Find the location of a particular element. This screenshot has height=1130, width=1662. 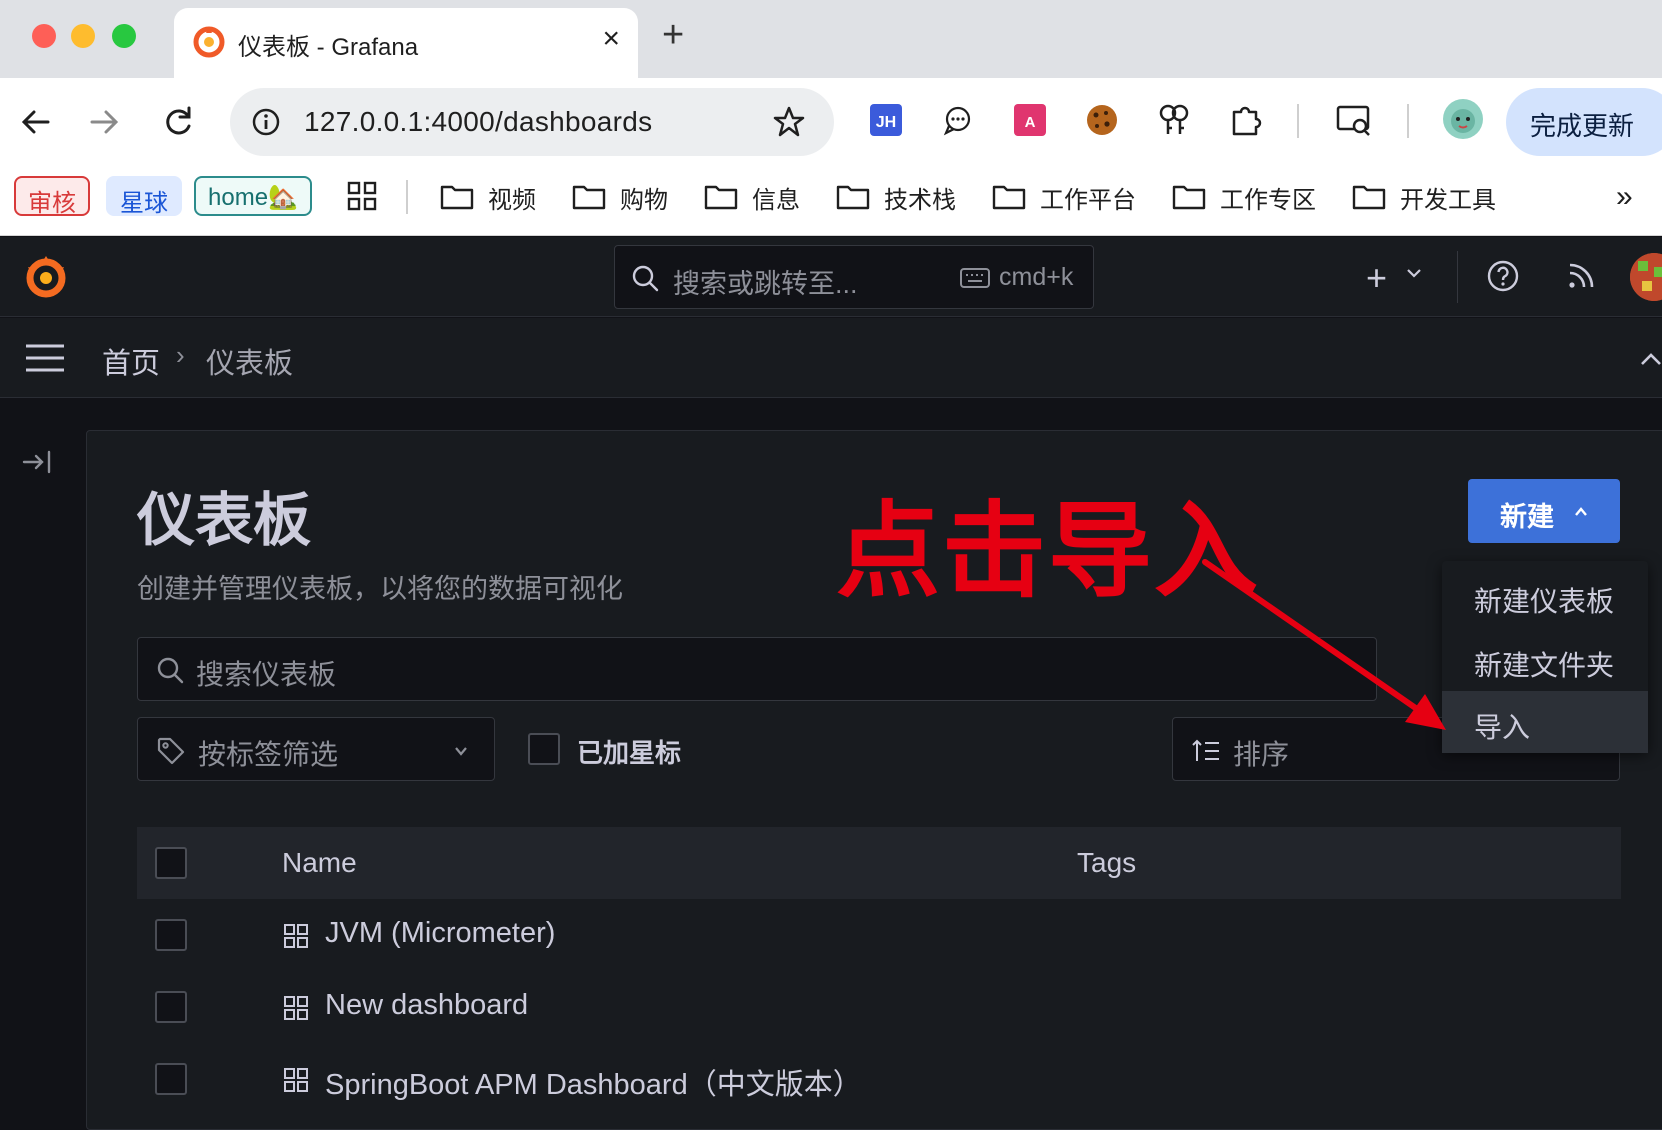

dashboard-name-link: New dashboard is located at coordinates (426, 1005).